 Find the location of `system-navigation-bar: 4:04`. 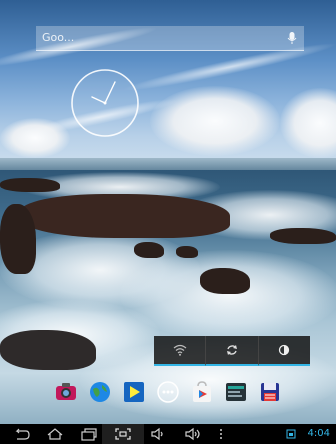

system-navigation-bar: 4:04 is located at coordinates (168, 434).